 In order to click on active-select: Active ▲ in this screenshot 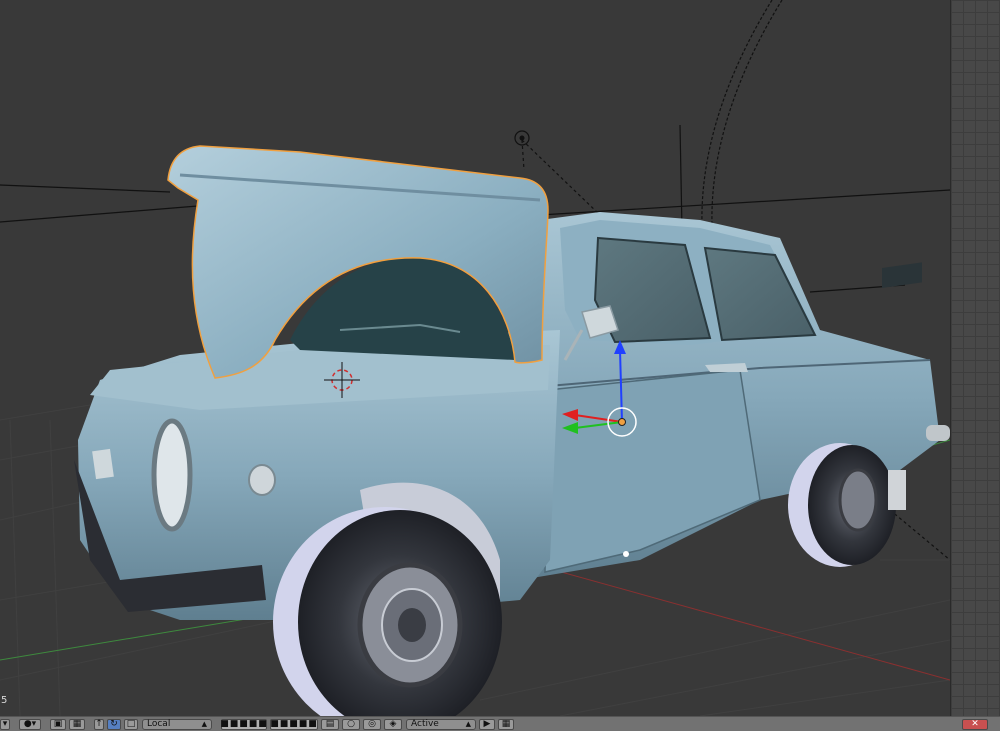, I will do `click(441, 724)`.